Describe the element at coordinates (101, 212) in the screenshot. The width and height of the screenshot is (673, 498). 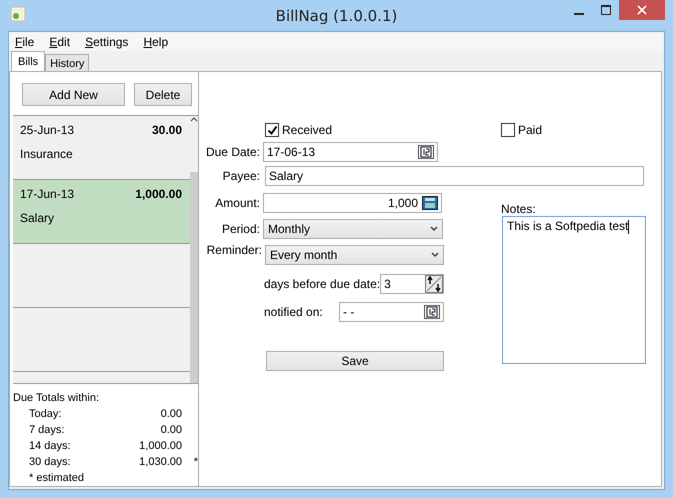
I see `bill-item: 17-Jun-13 1,000.00 Salary` at that location.